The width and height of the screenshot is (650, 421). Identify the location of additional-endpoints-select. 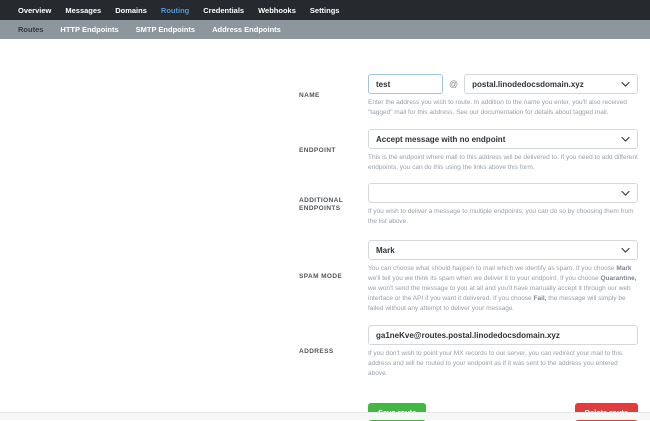
(503, 193).